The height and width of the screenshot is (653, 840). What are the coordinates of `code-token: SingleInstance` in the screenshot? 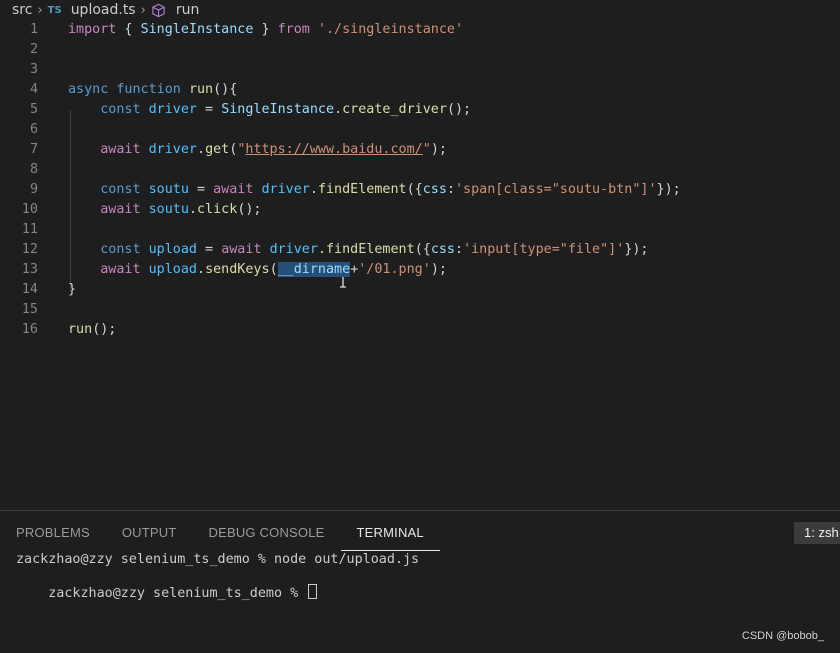 It's located at (197, 29).